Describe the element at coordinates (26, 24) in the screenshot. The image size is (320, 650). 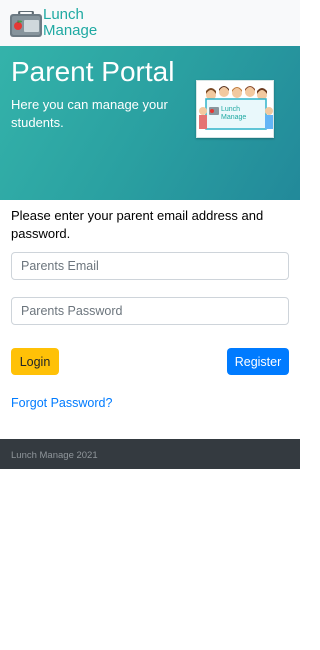
I see `lunchbox-icon` at that location.